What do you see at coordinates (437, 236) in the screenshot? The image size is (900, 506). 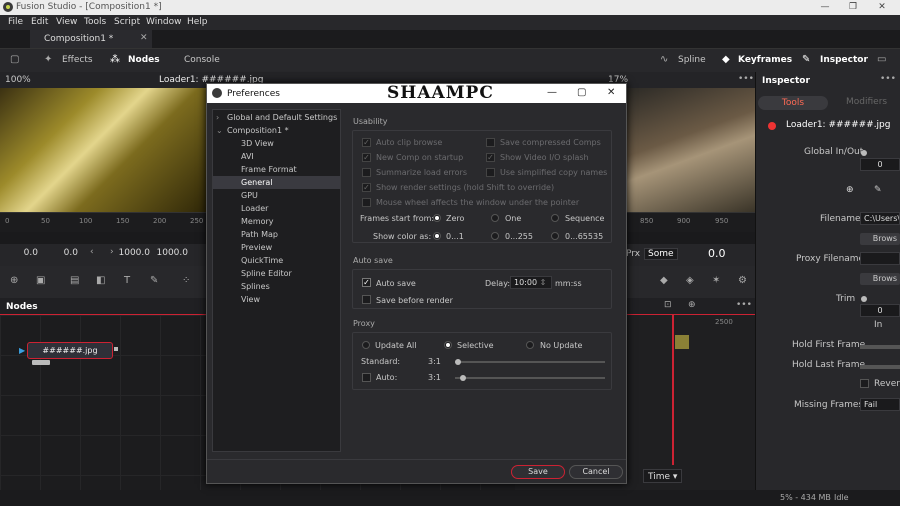 I see `show-color-01-radio` at bounding box center [437, 236].